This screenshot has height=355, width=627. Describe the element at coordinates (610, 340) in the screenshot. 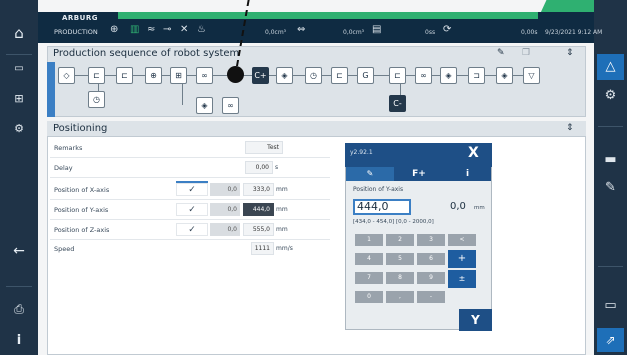

I see `export-icon: ⇗` at that location.